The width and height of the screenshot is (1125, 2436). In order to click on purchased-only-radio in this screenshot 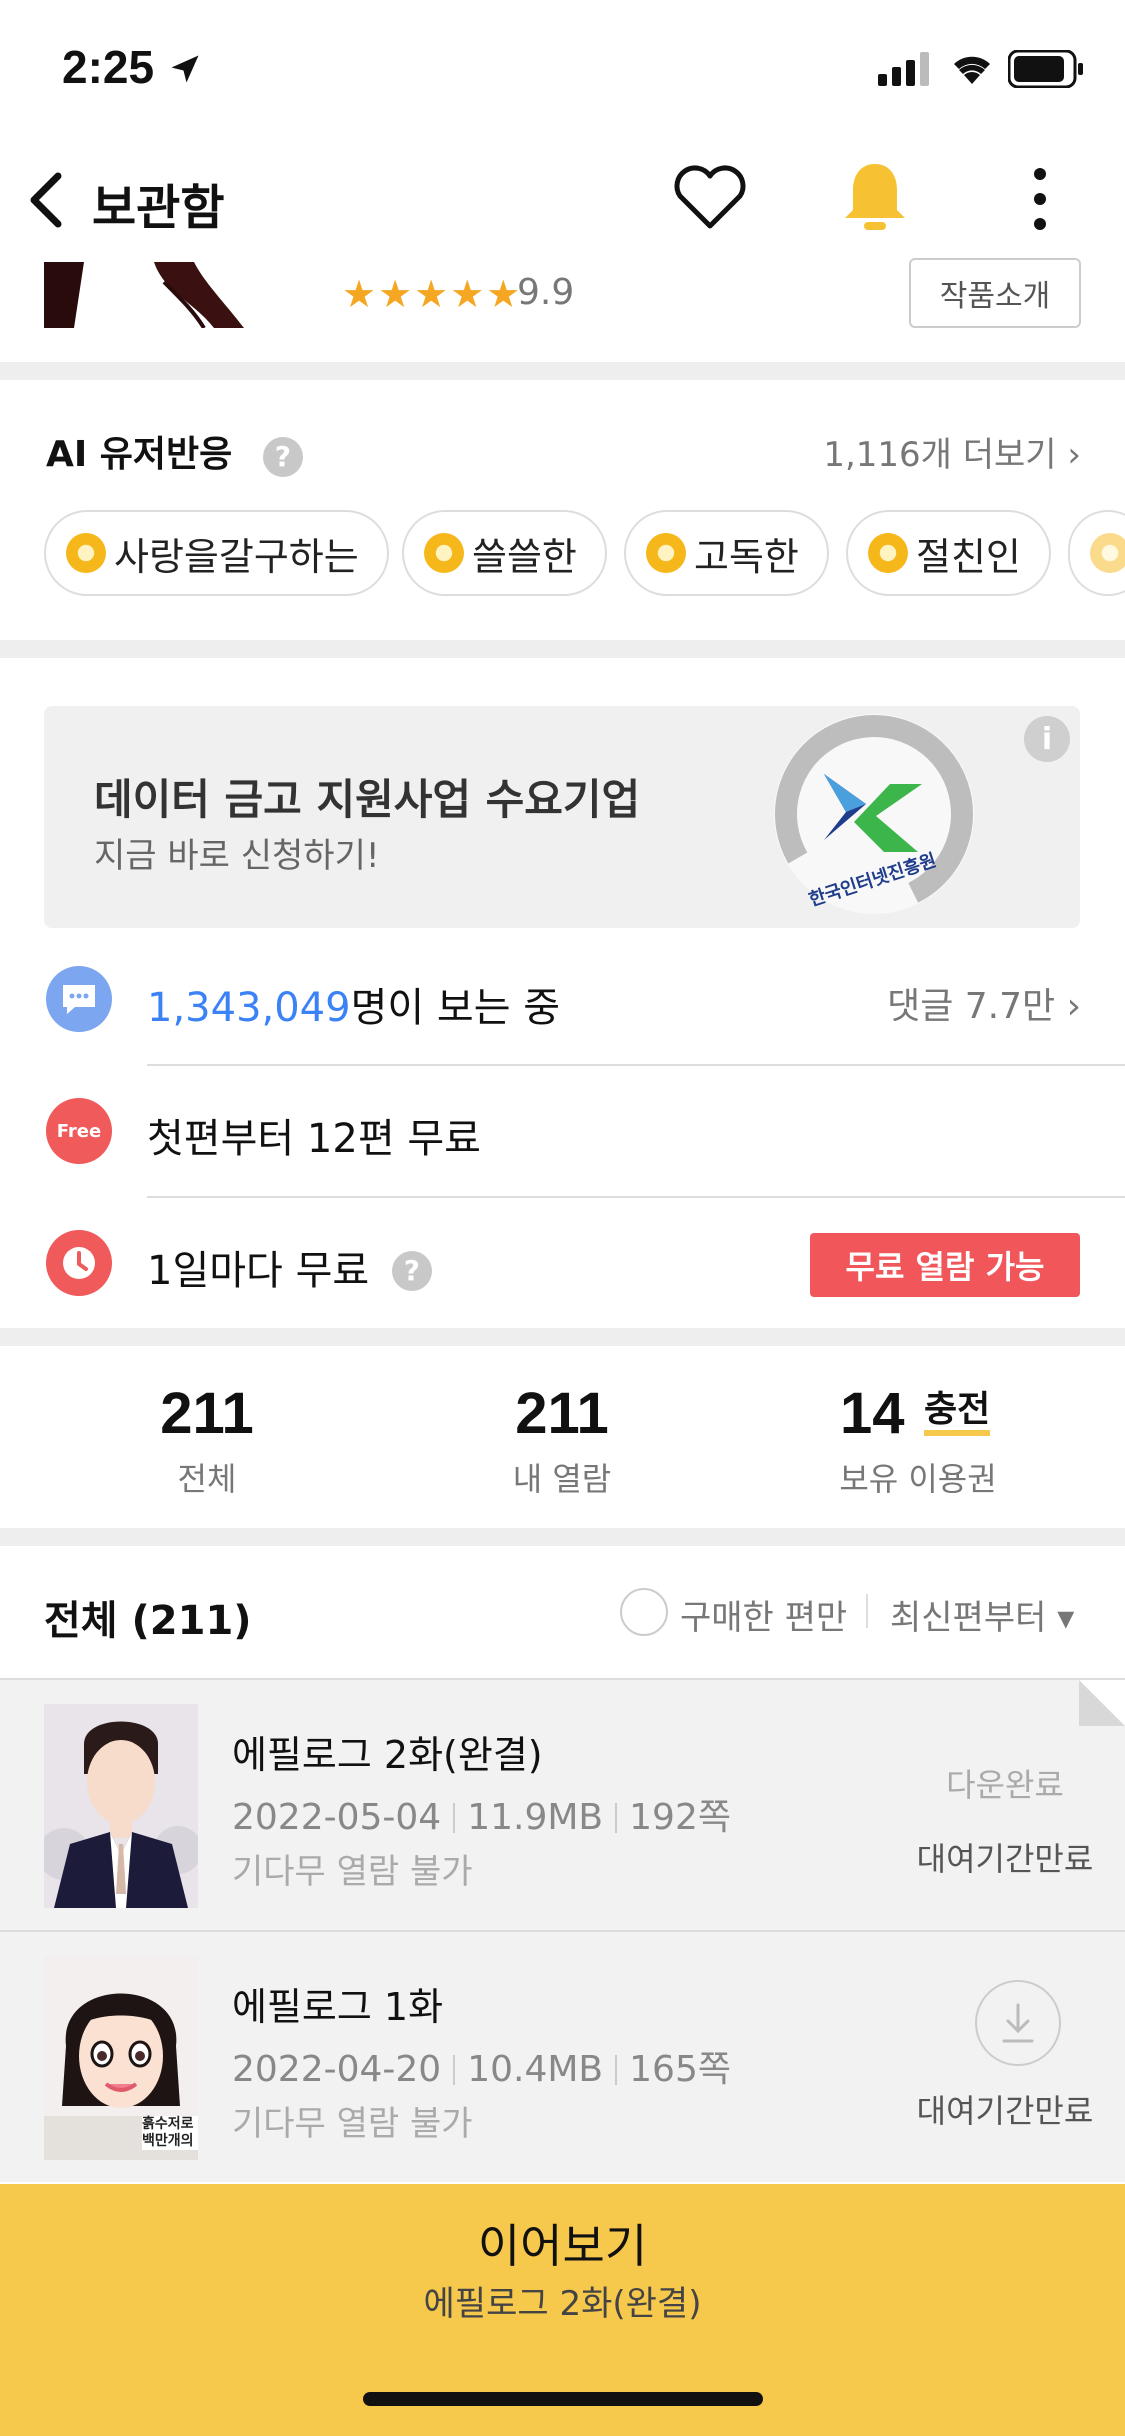, I will do `click(644, 1612)`.